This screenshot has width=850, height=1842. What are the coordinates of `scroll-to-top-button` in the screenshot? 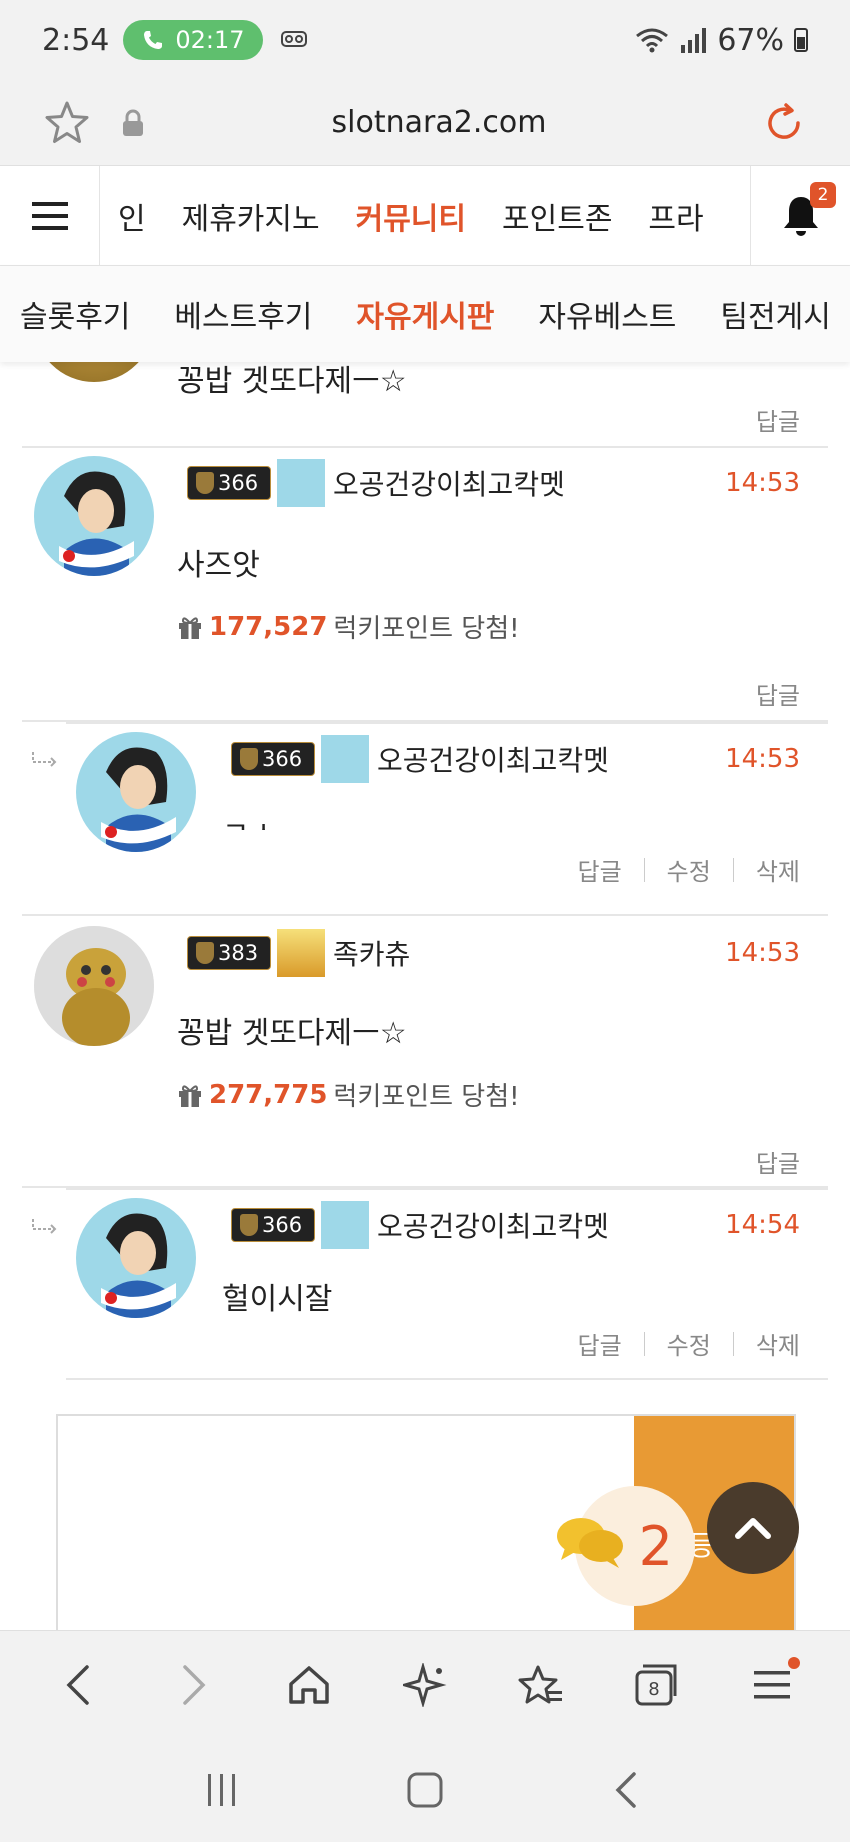 It's located at (753, 1528).